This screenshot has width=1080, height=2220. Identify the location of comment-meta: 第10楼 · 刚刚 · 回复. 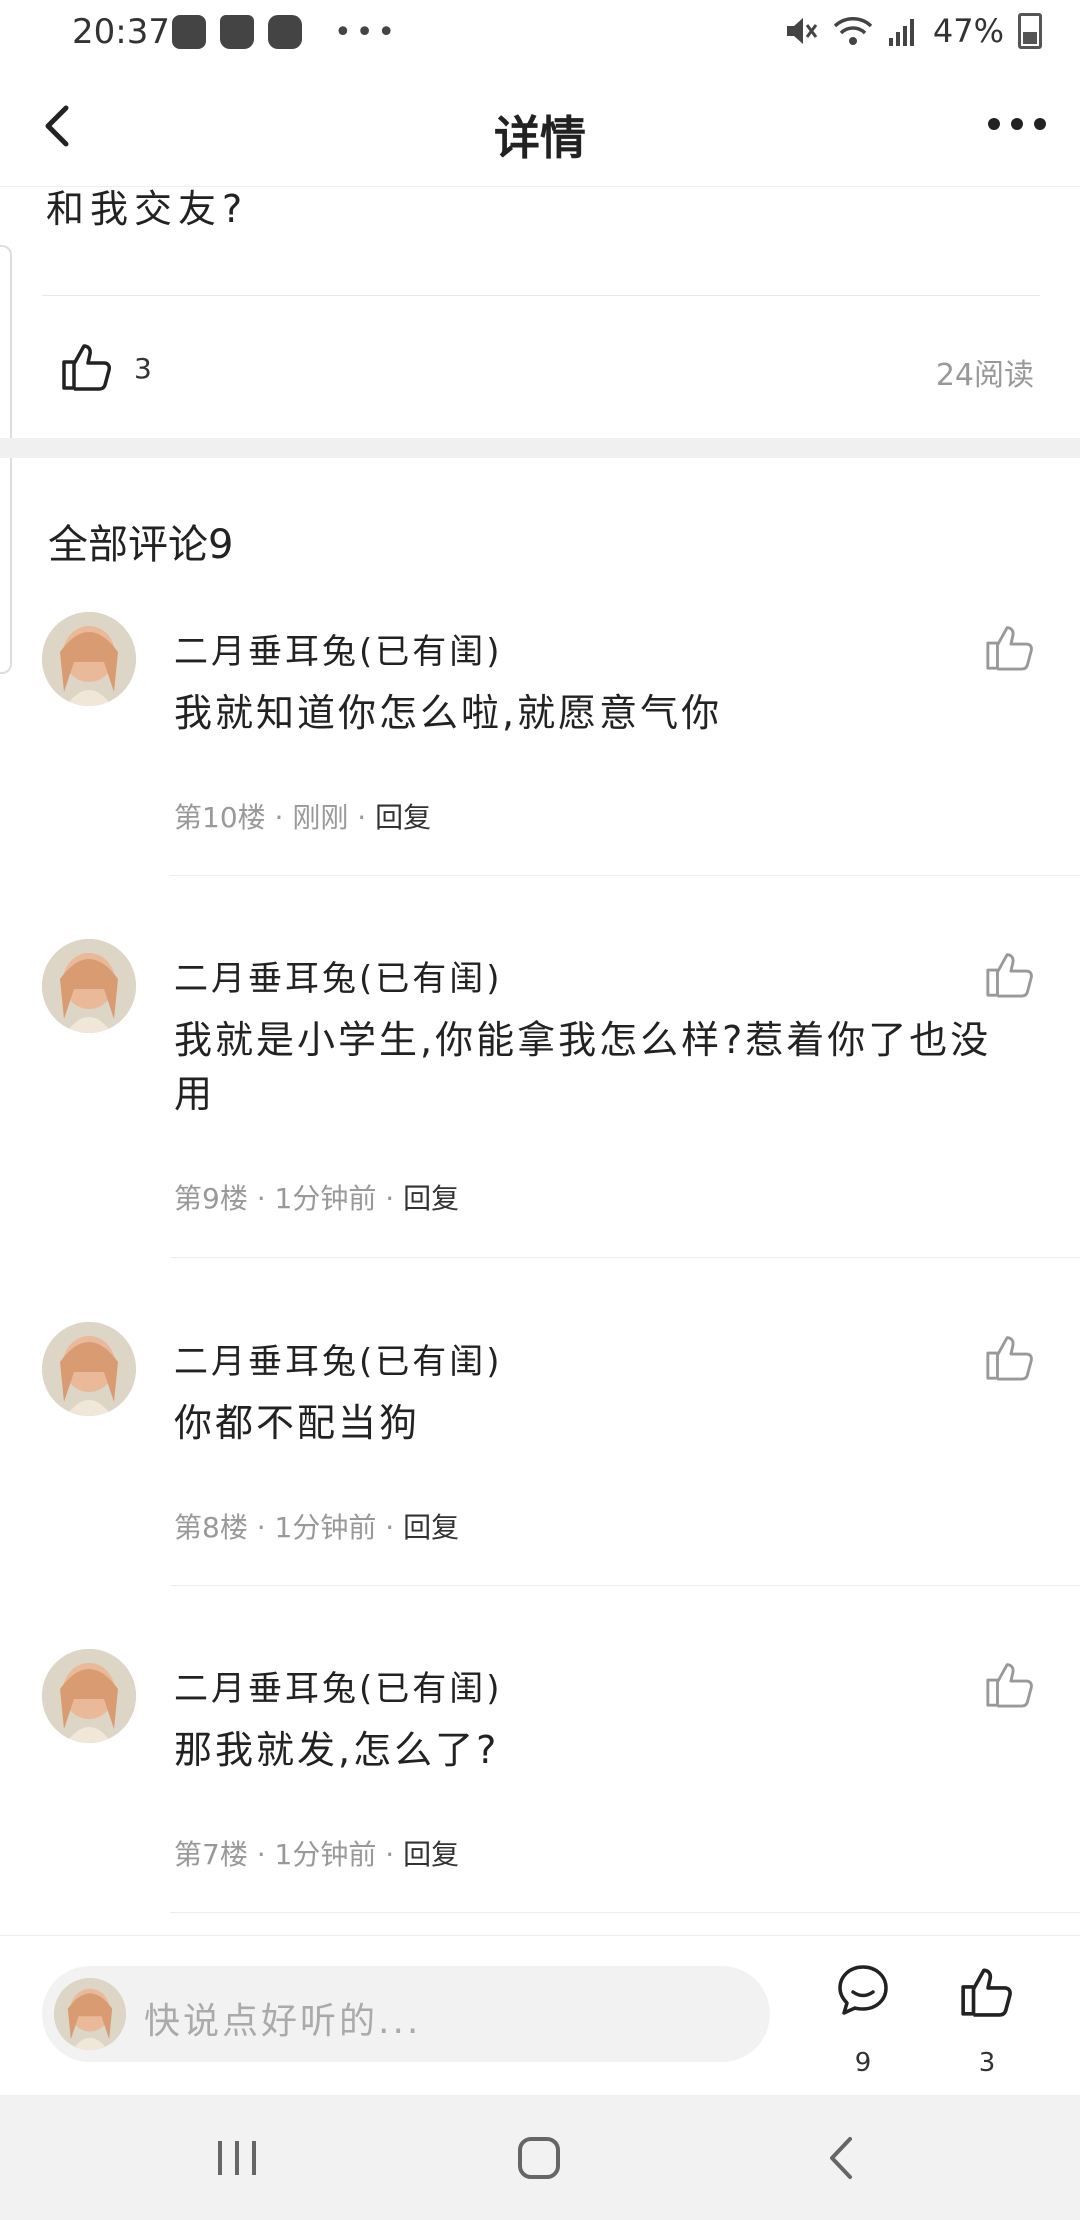
(303, 817).